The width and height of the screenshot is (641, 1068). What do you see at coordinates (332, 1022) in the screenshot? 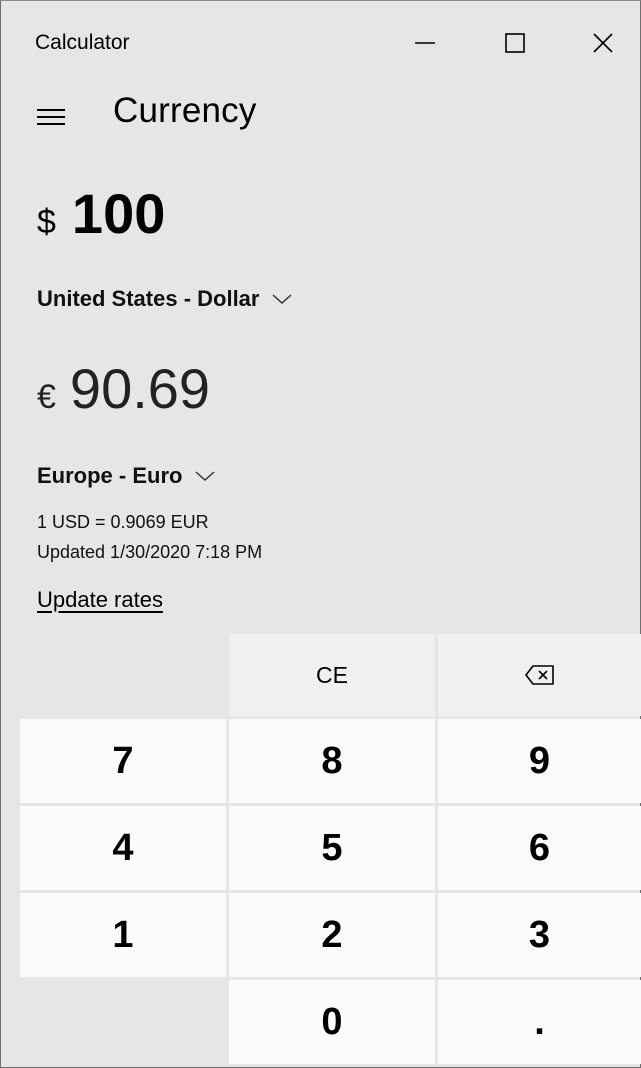
I see `digit-0-button: 0` at bounding box center [332, 1022].